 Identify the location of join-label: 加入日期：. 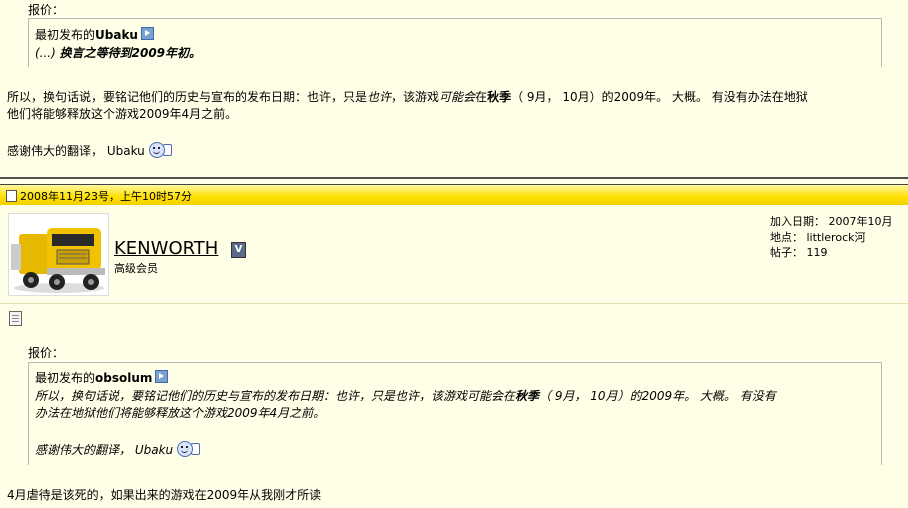
(797, 221).